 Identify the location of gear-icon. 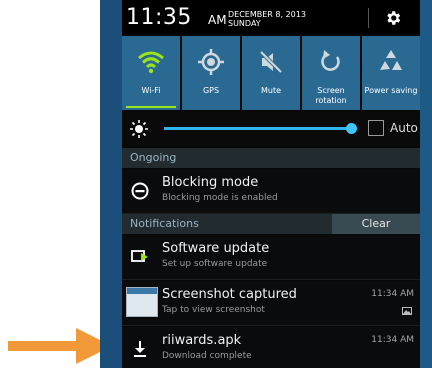
(393, 18).